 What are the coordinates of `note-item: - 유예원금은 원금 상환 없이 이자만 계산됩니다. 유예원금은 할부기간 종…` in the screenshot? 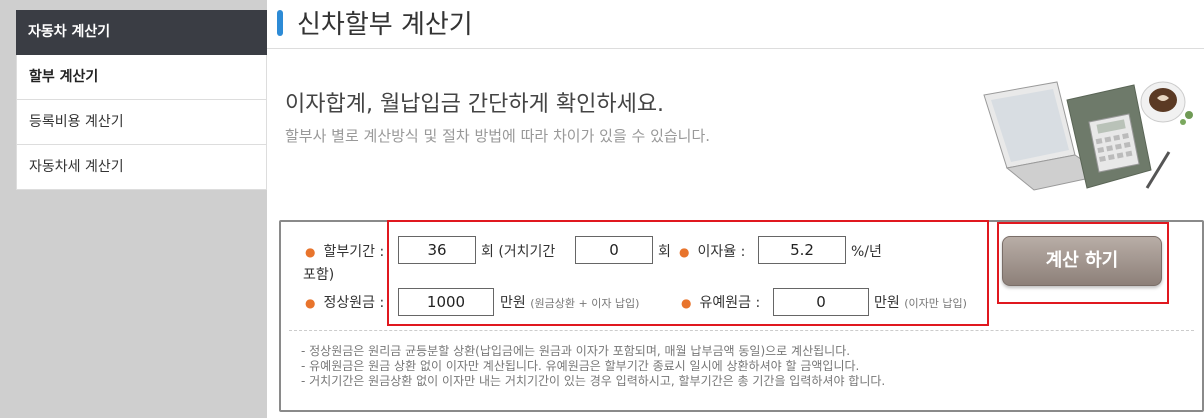 It's located at (580, 366).